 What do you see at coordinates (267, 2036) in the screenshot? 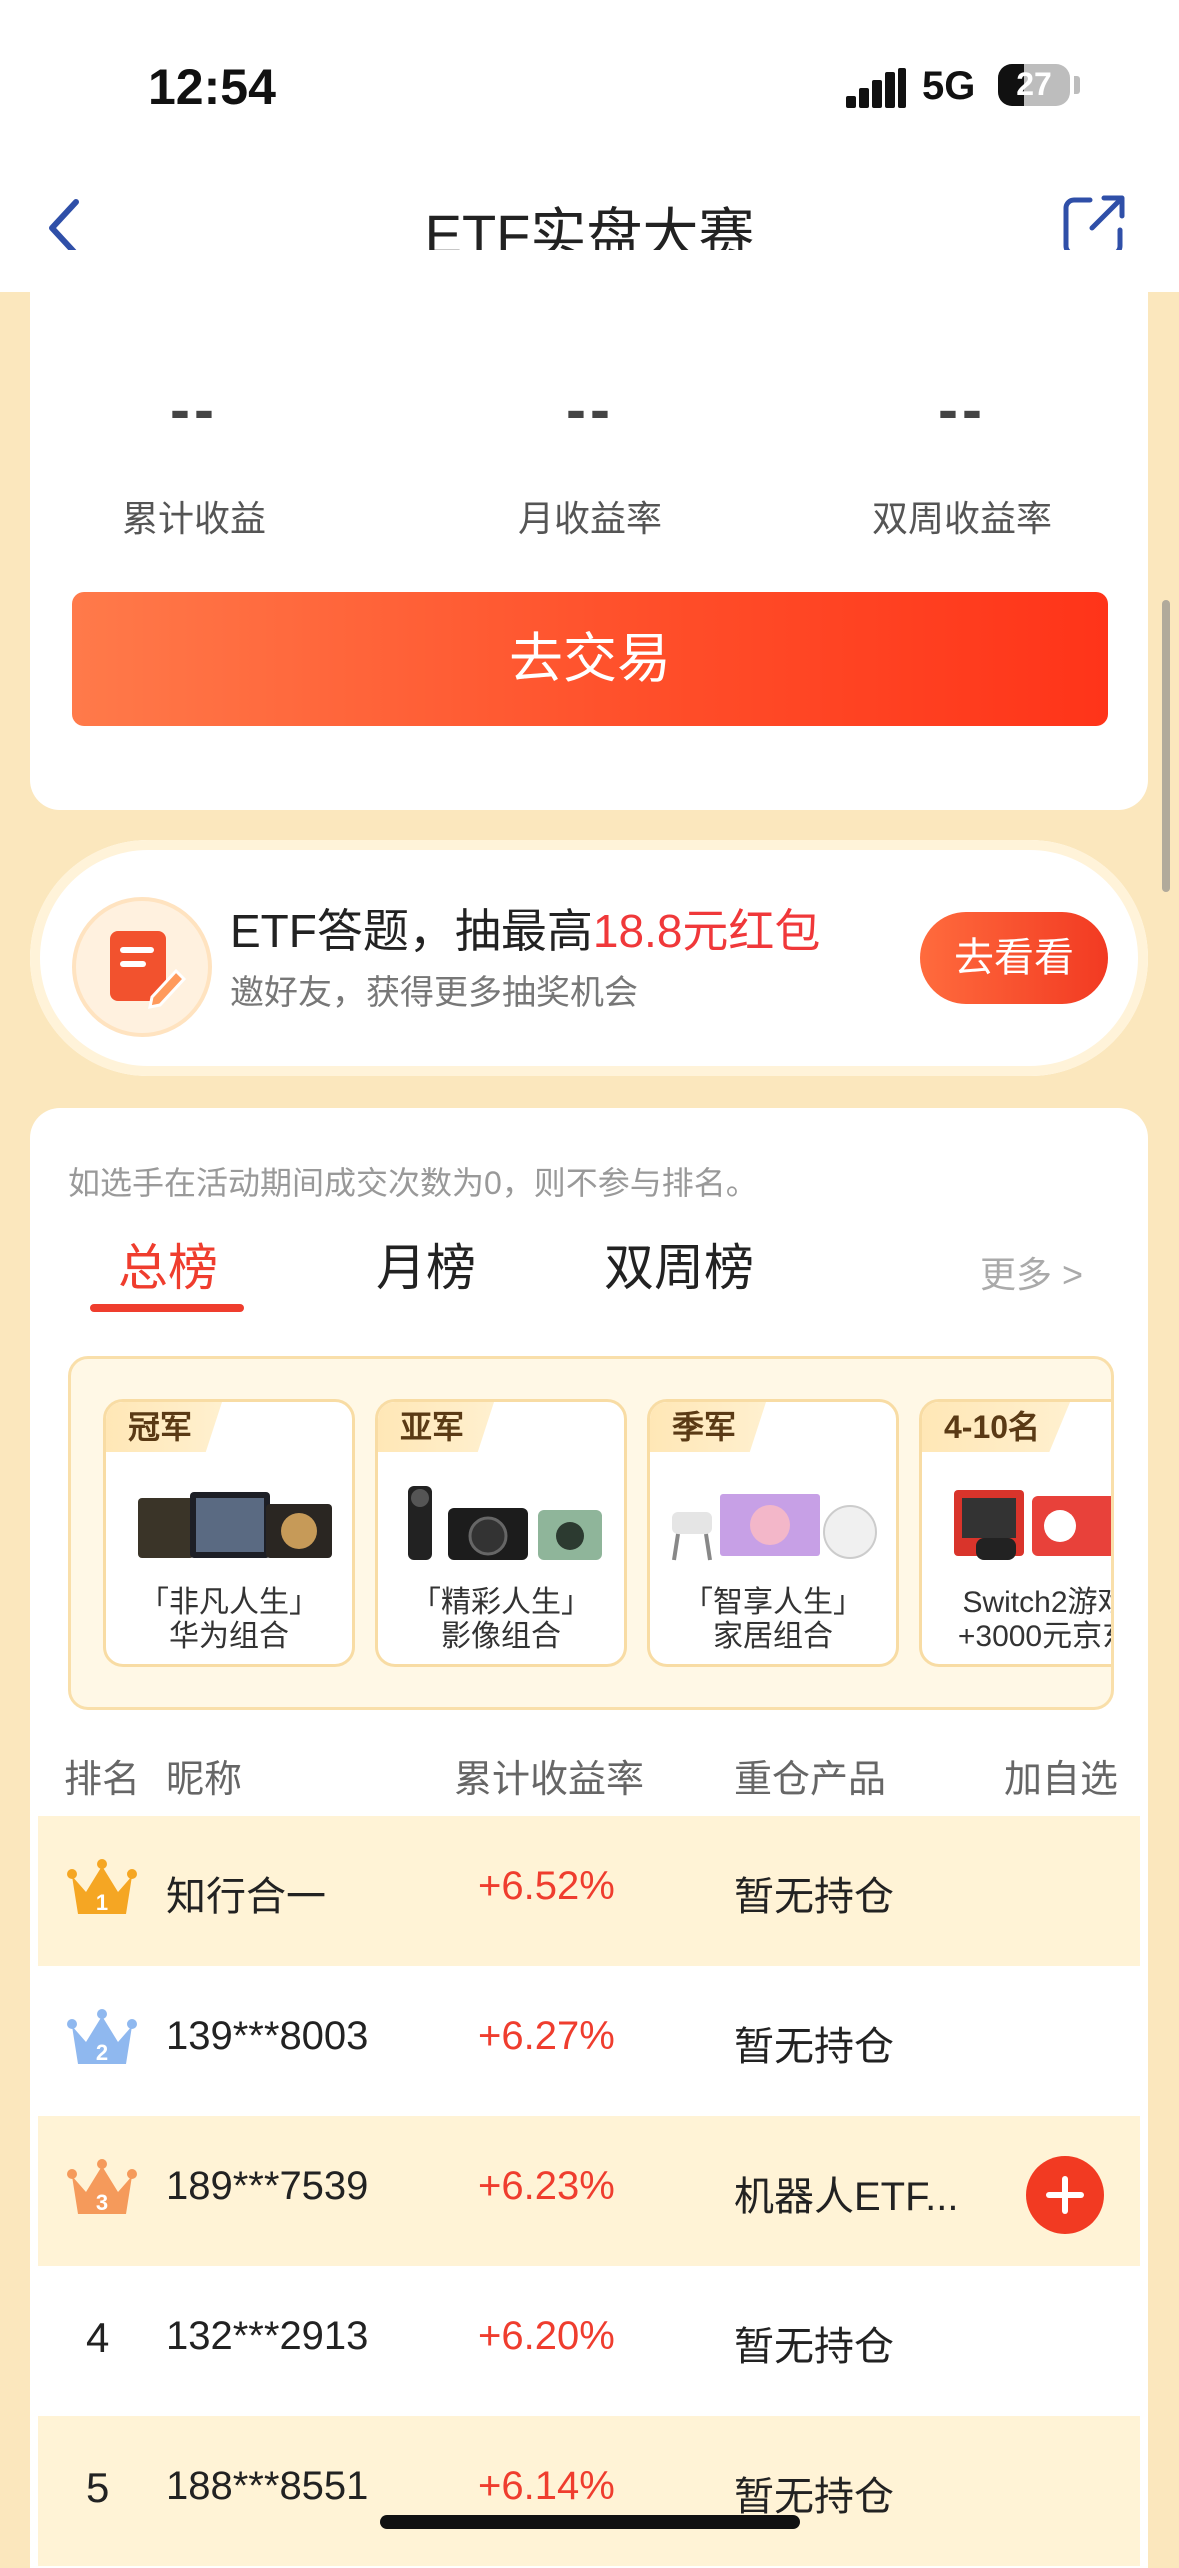
I see `row-nickname: 139***8003` at bounding box center [267, 2036].